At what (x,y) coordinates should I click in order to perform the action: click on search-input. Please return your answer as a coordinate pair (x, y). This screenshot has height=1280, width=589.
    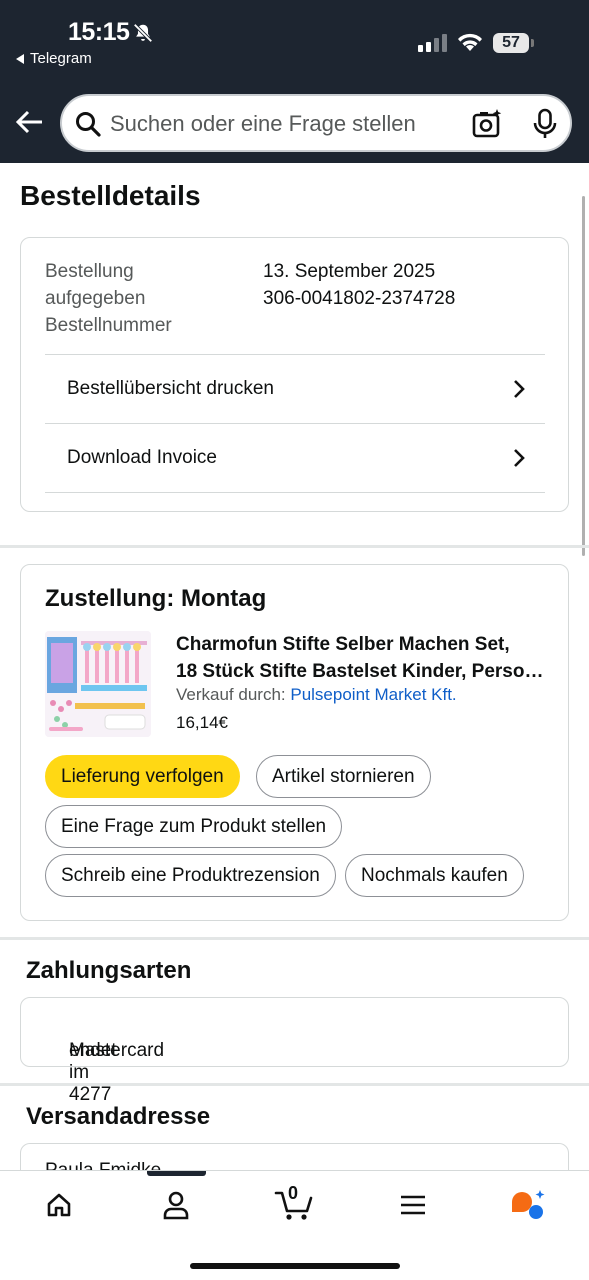
    Looking at the image, I should click on (280, 124).